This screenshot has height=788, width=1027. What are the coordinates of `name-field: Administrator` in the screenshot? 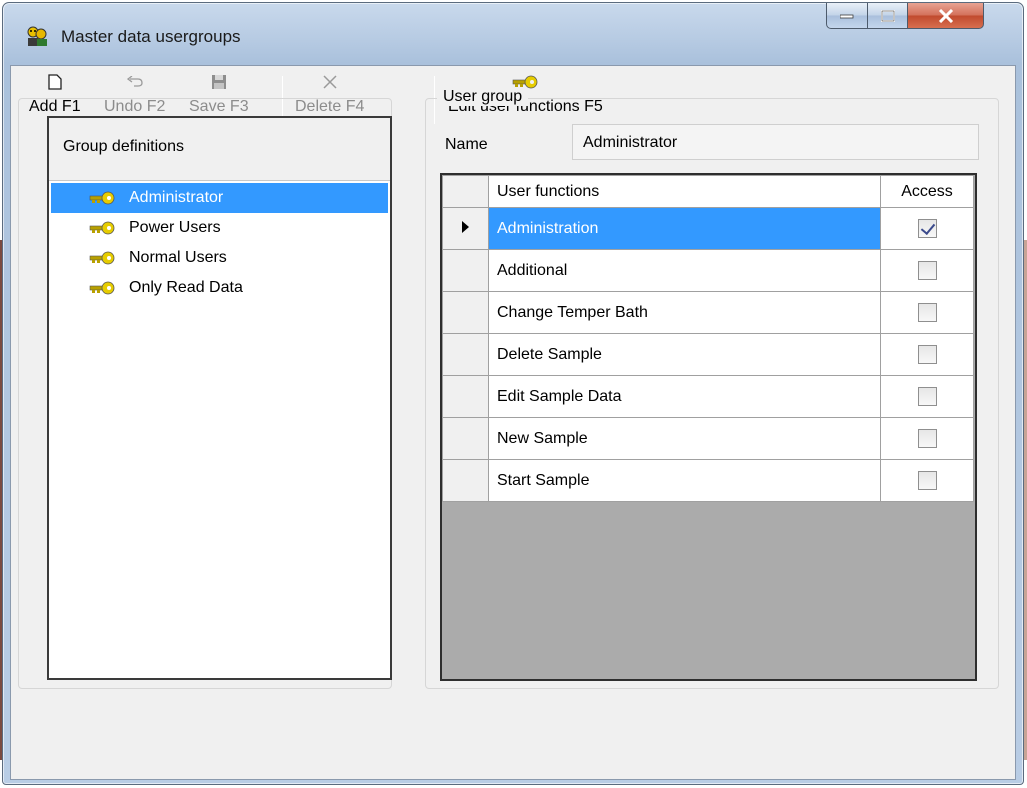 It's located at (775, 142).